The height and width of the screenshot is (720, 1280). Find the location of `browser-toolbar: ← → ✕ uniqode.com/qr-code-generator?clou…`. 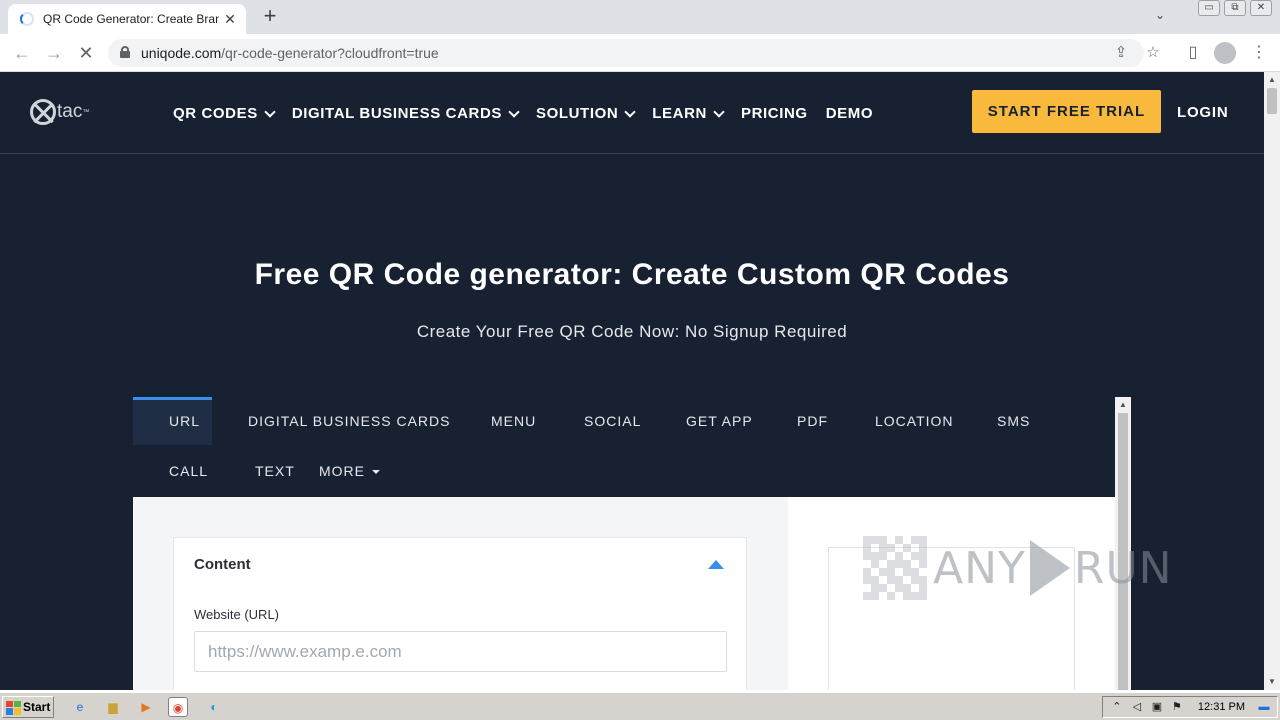

browser-toolbar: ← → ✕ uniqode.com/qr-code-generator?clou… is located at coordinates (640, 53).